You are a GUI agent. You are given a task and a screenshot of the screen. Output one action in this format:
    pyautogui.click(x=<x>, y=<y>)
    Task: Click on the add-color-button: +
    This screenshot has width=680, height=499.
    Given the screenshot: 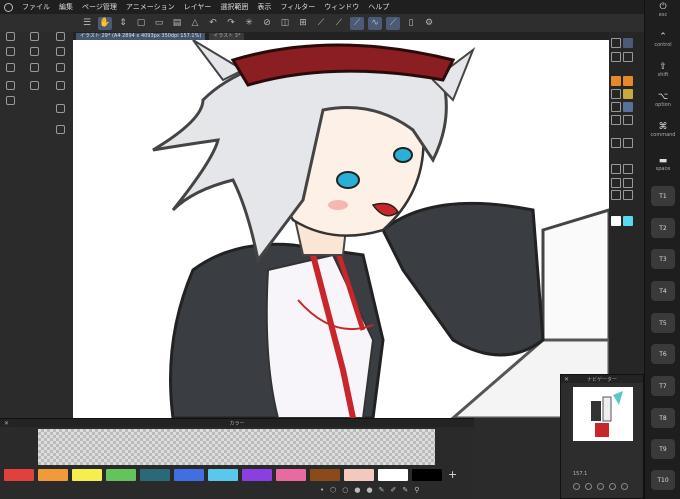 What is the action you would take?
    pyautogui.click(x=452, y=474)
    